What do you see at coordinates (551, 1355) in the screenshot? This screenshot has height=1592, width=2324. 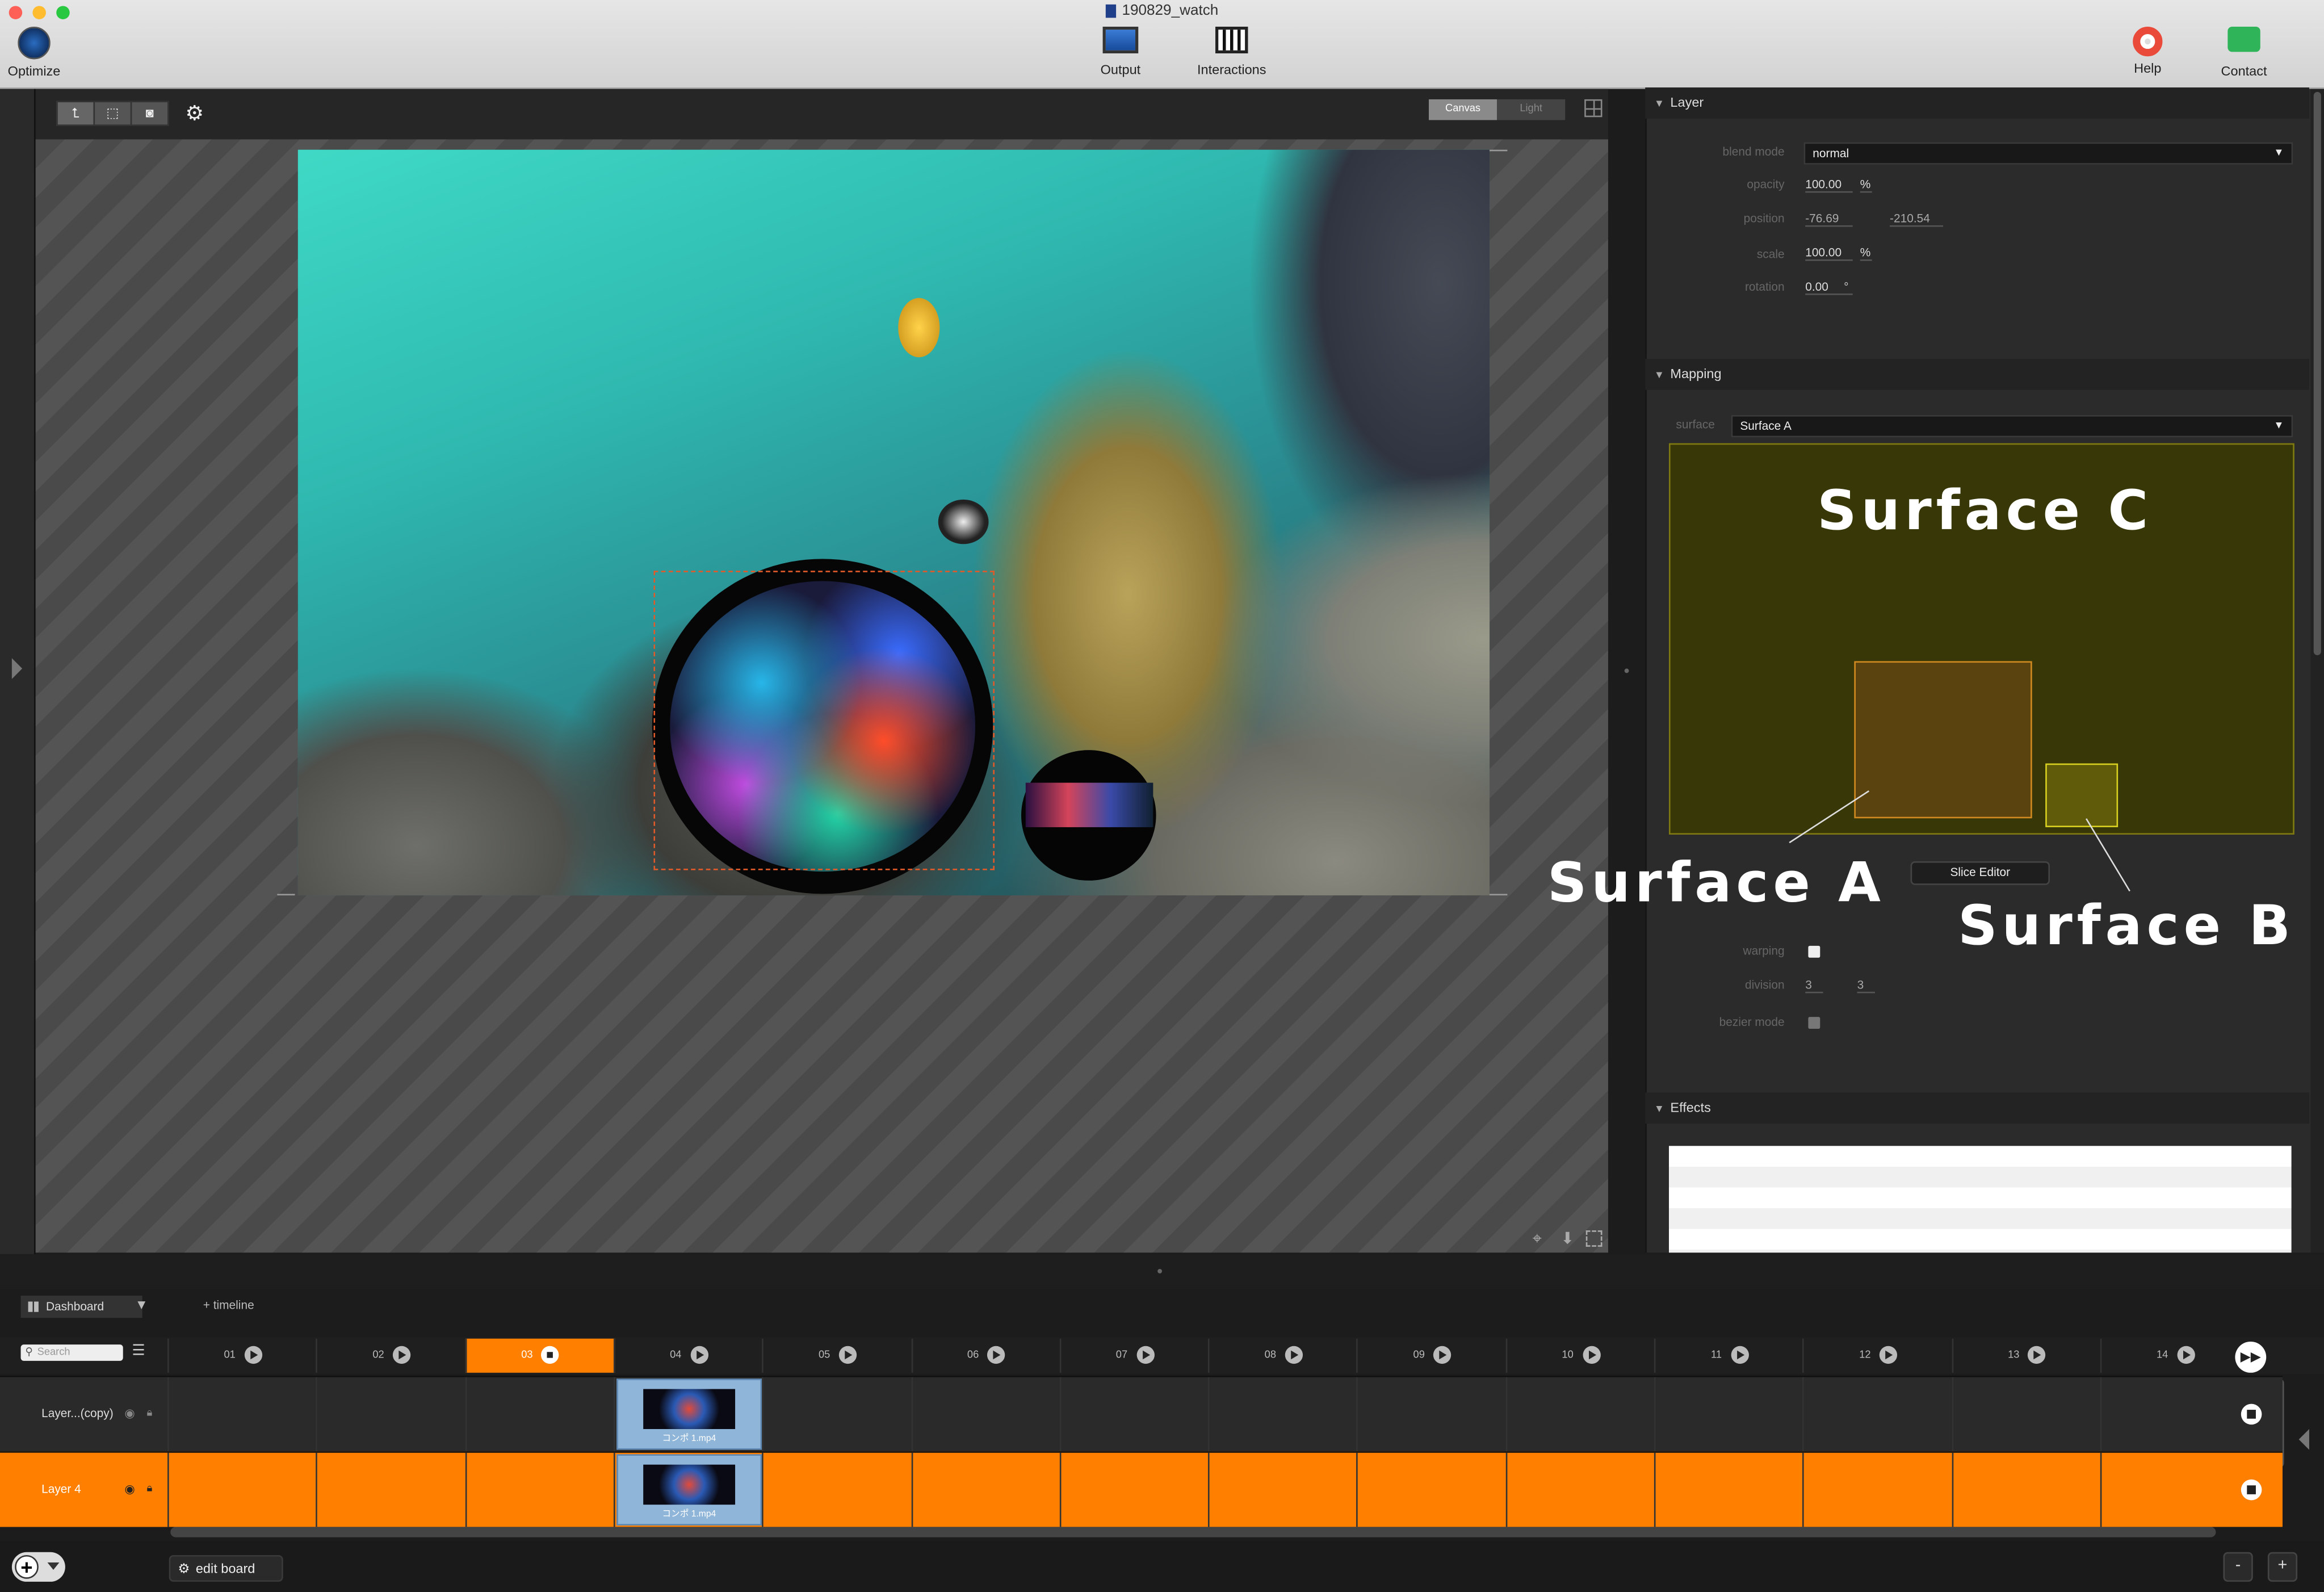 I see `stop-icon` at bounding box center [551, 1355].